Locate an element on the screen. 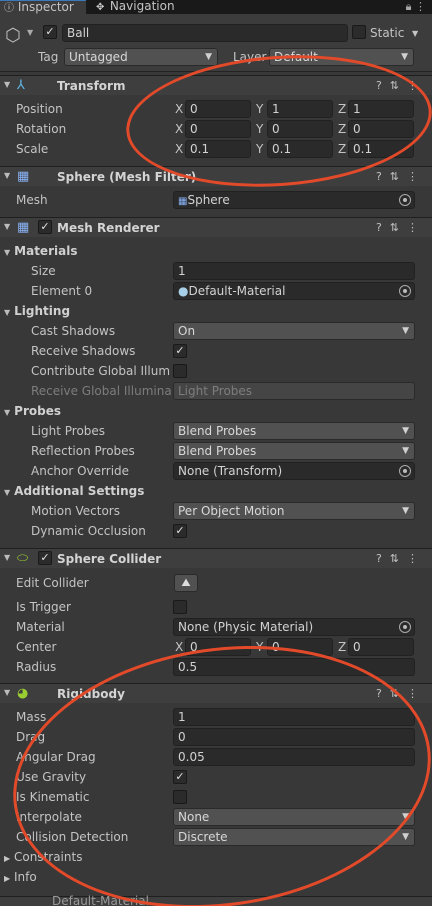  material-preview-row: Default-Material is located at coordinates (216, 900).